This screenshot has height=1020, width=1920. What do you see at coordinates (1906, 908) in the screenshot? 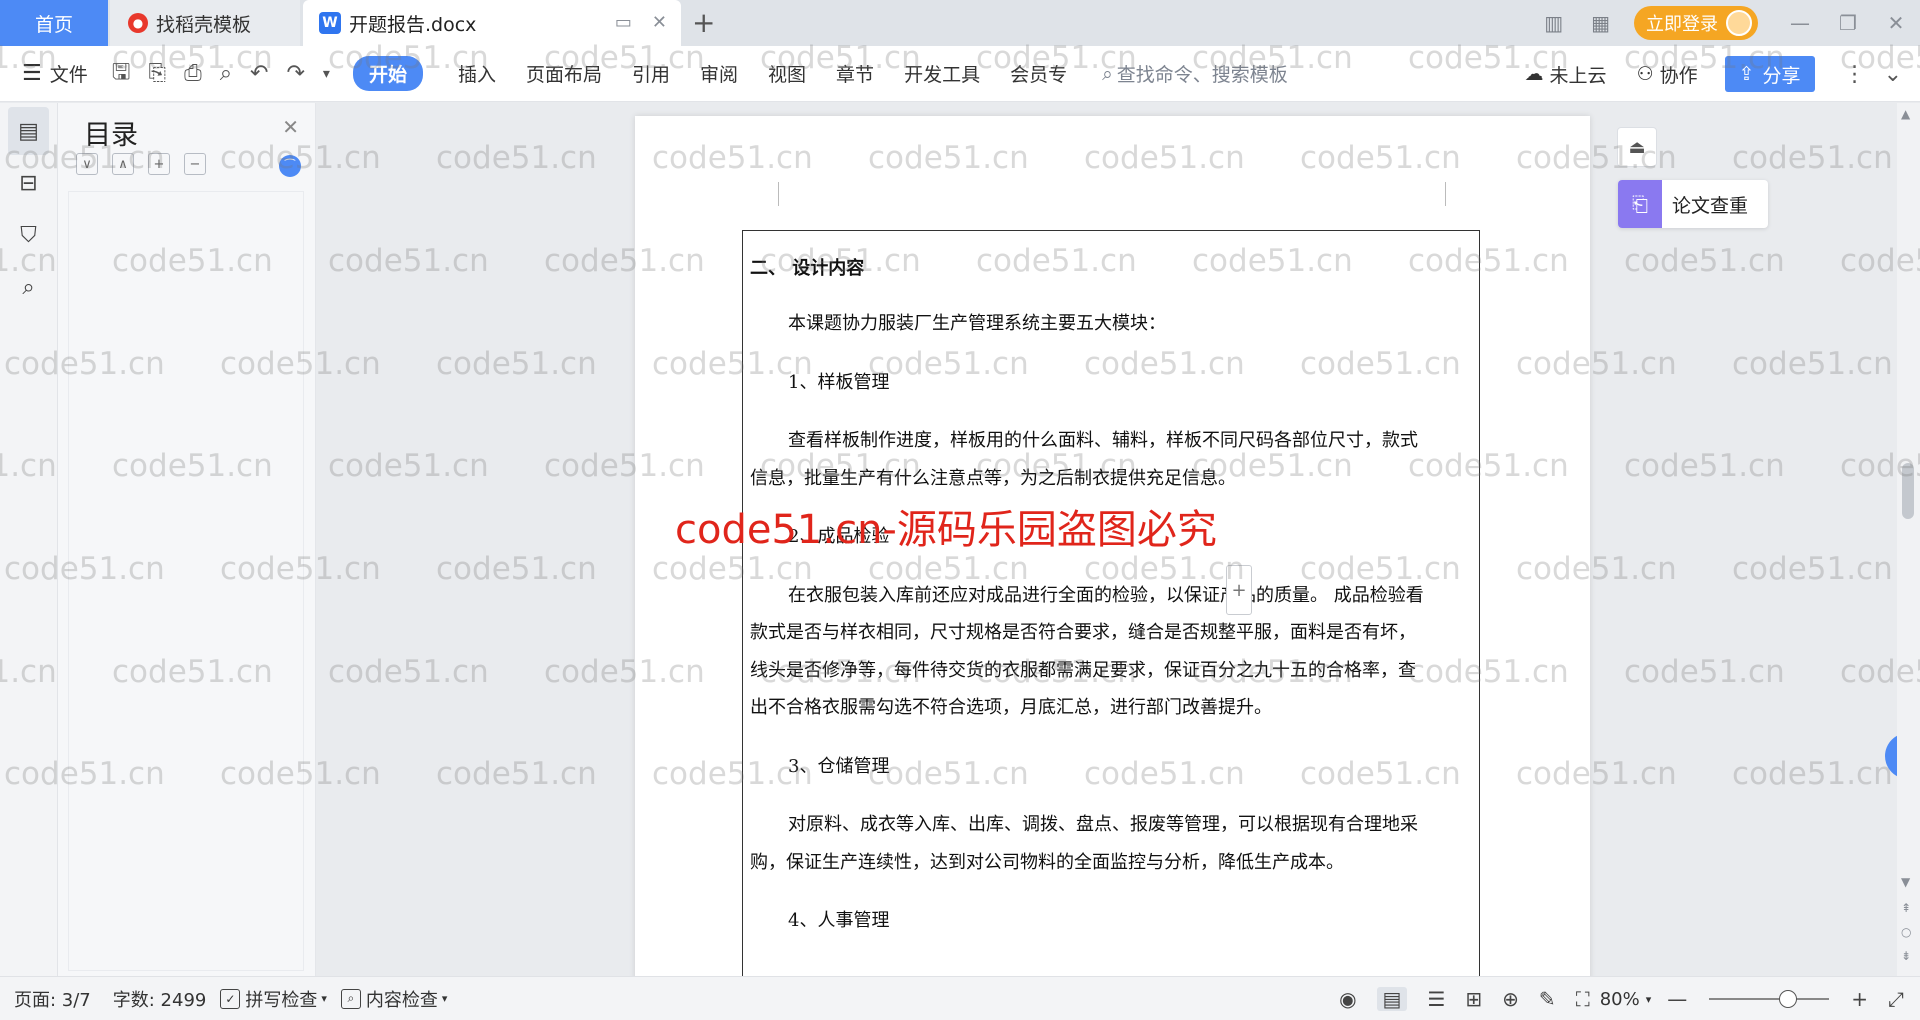
I see `page-up-icon: ⇞` at bounding box center [1906, 908].